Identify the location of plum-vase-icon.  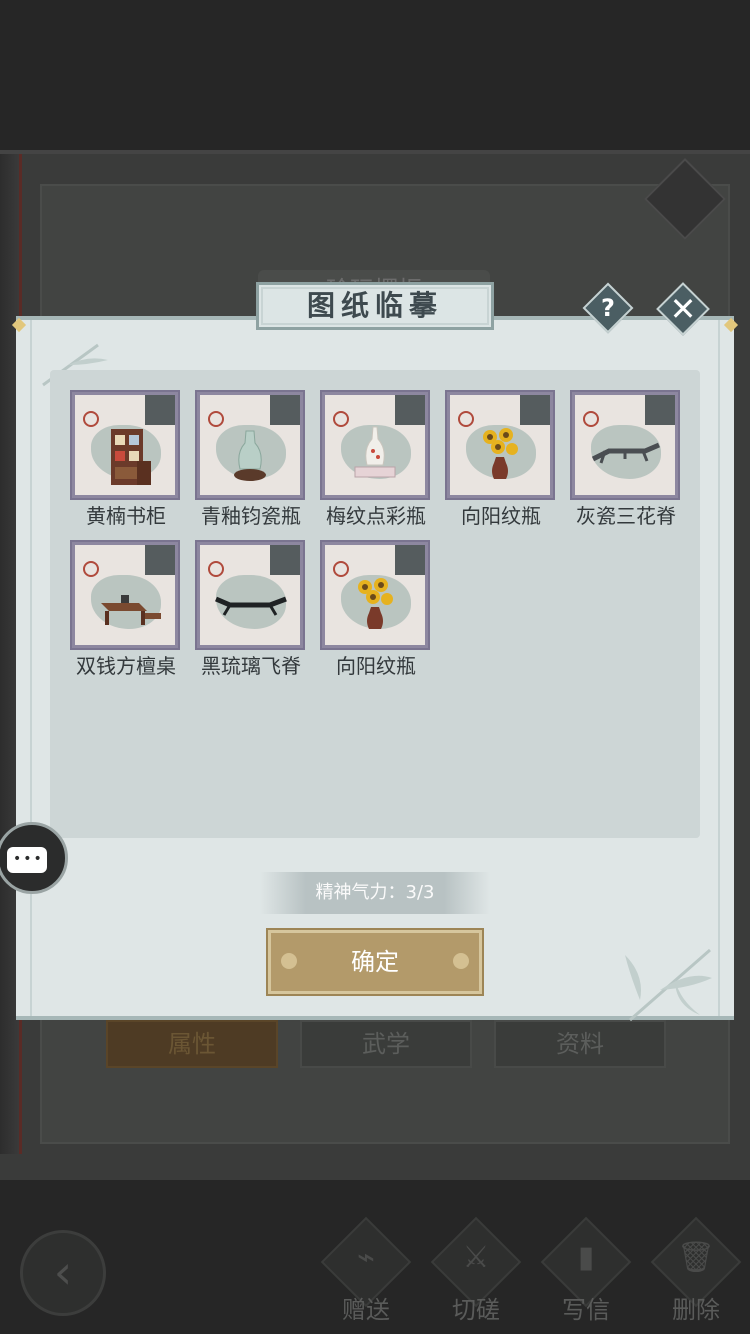
(375, 452).